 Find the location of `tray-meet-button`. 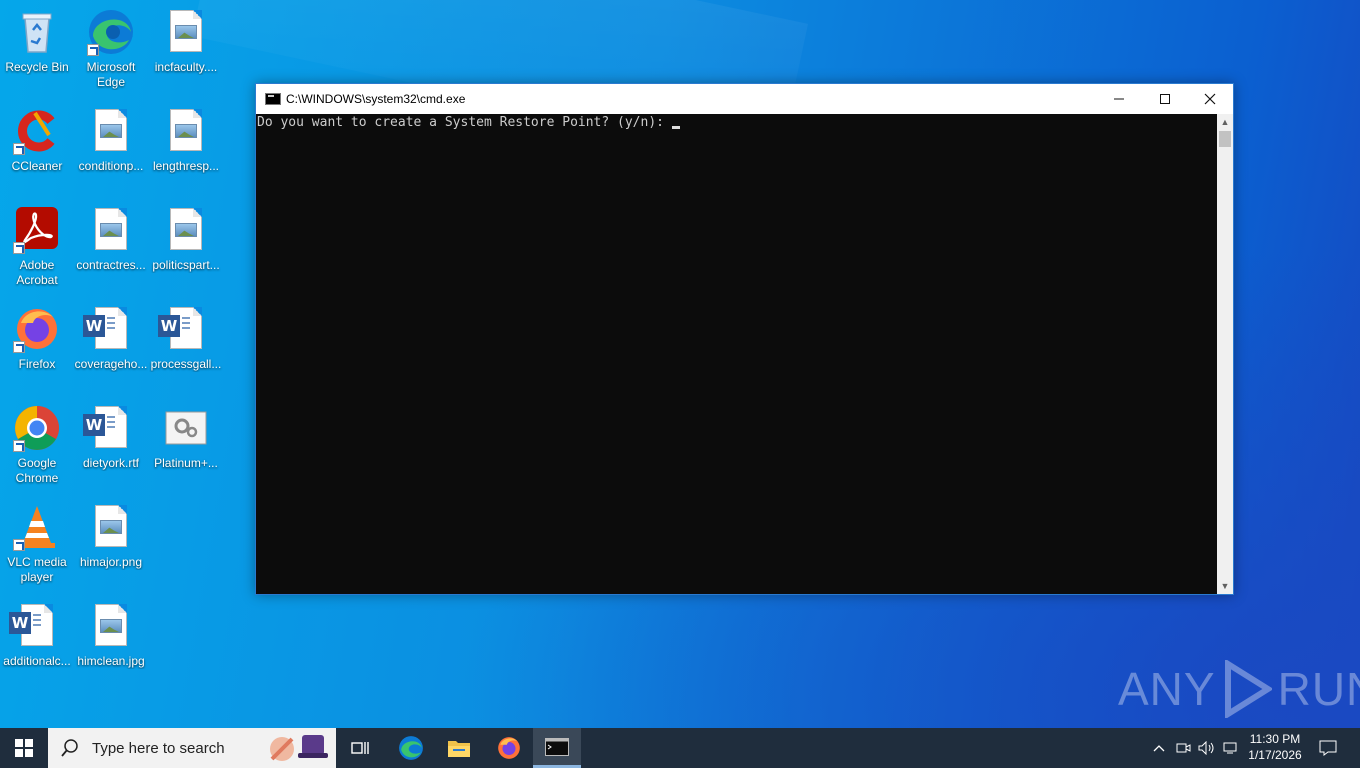

tray-meet-button is located at coordinates (1183, 748).